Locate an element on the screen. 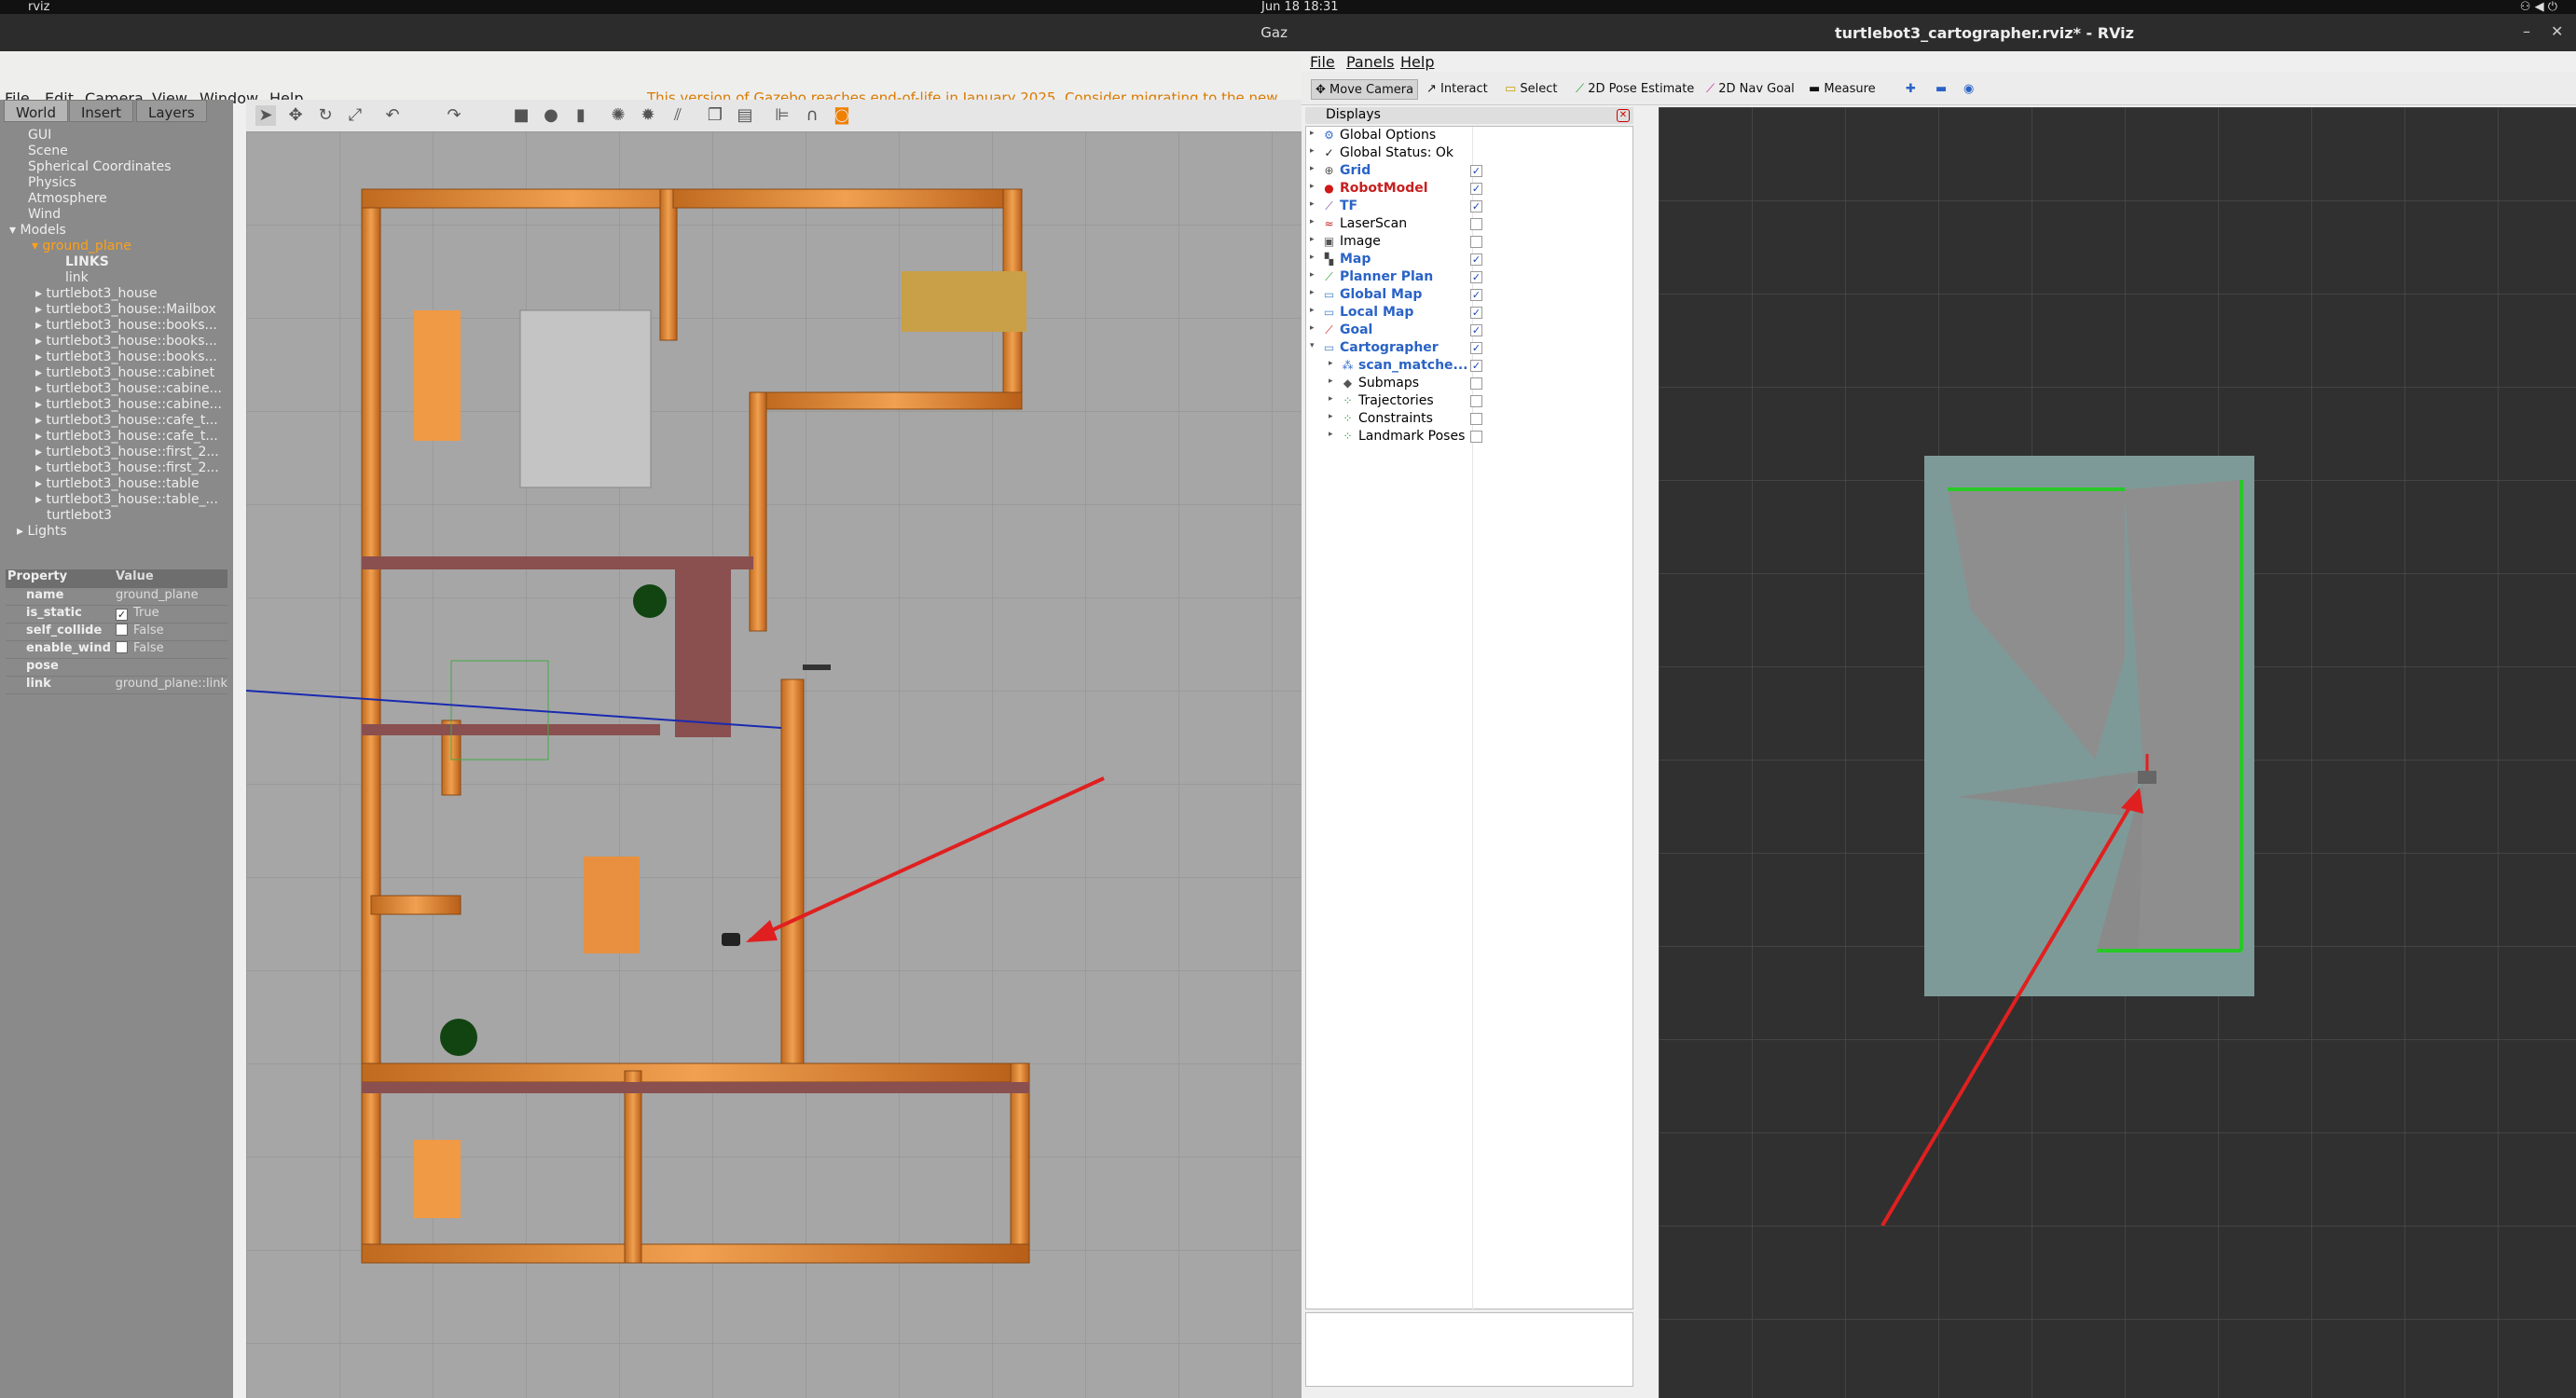 The height and width of the screenshot is (1398, 2576). display-item: ▸ ◆ Submaps is located at coordinates (1469, 383).